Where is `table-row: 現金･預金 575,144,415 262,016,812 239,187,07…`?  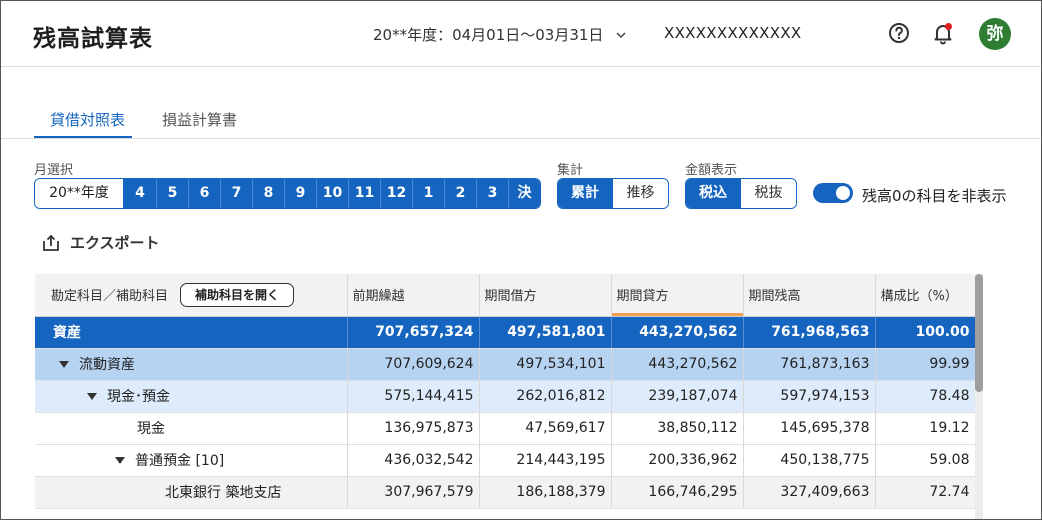
table-row: 現金･預金 575,144,415 262,016,812 239,187,07… is located at coordinates (505, 396).